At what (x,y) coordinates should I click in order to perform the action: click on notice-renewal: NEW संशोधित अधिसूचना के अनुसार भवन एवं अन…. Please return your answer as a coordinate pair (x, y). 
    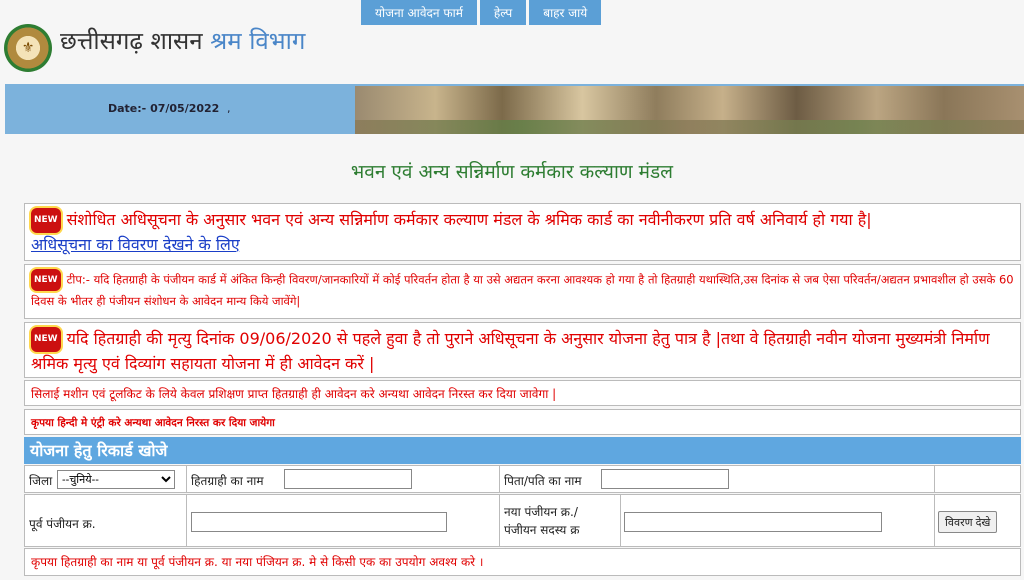
    Looking at the image, I should click on (522, 232).